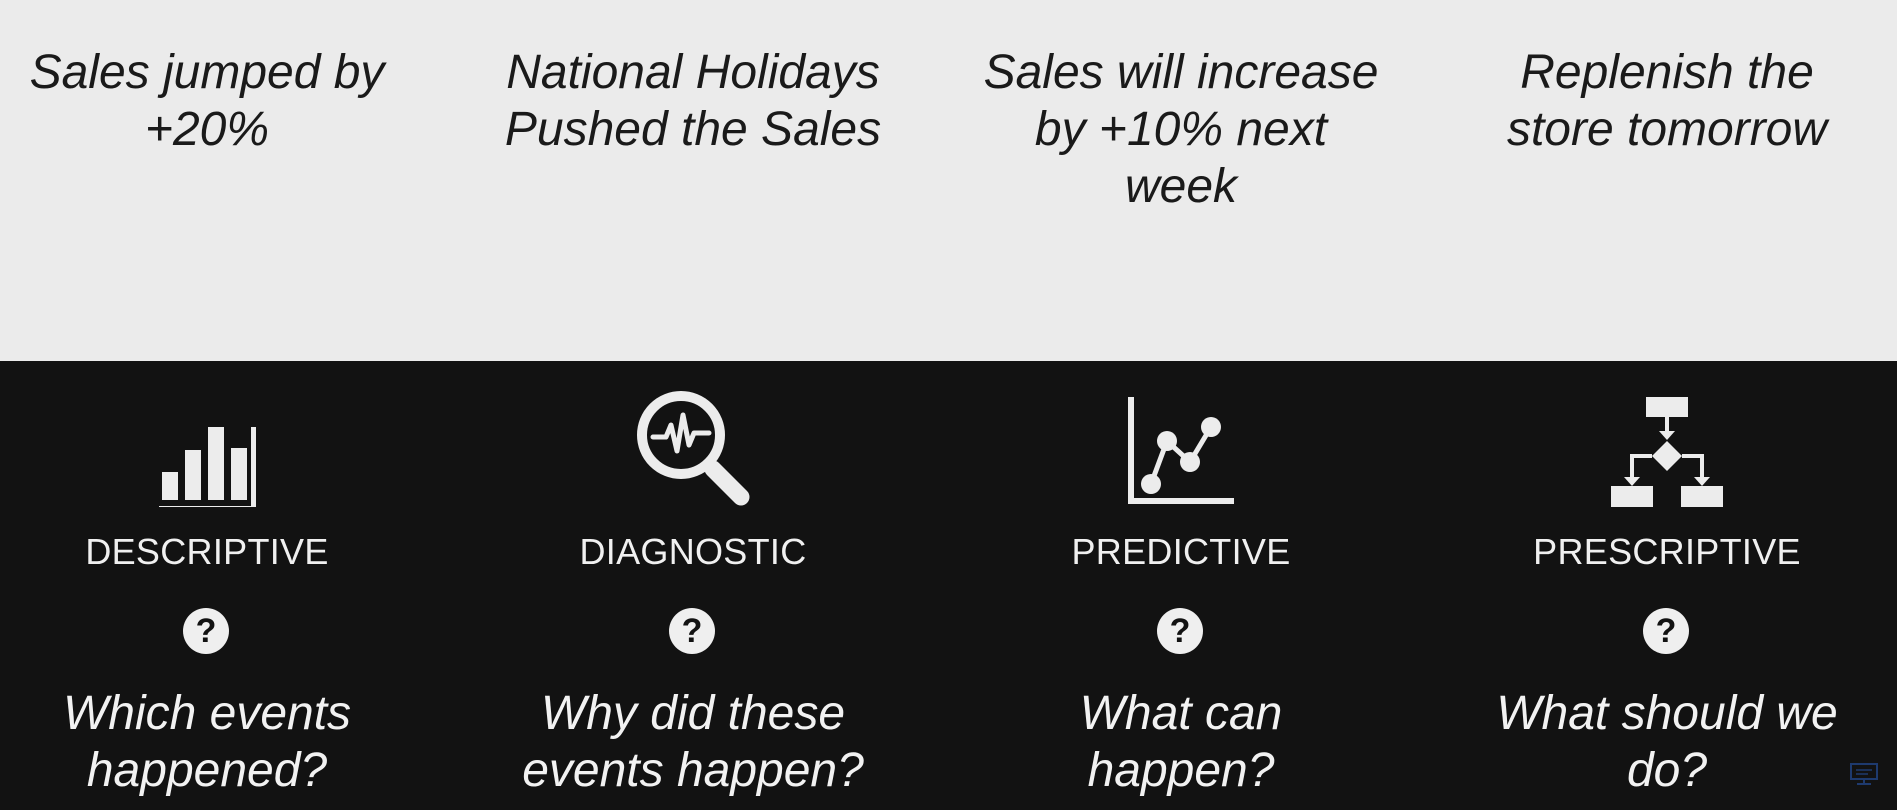  What do you see at coordinates (693, 551) in the screenshot?
I see `type-label-diagnostic: DIAGNOSTIC` at bounding box center [693, 551].